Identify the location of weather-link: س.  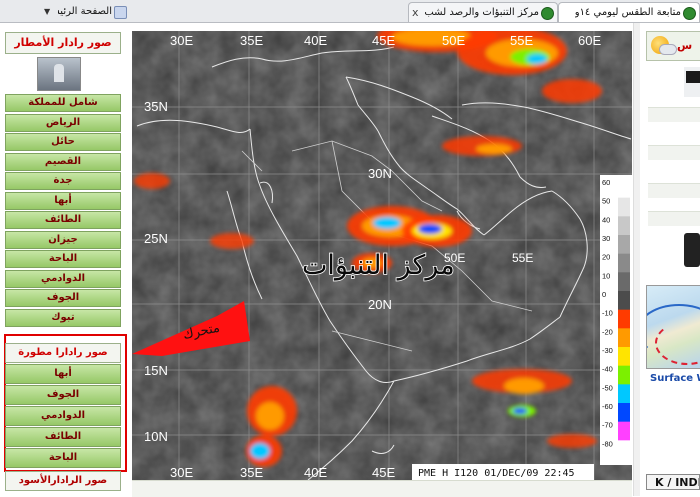
(673, 46).